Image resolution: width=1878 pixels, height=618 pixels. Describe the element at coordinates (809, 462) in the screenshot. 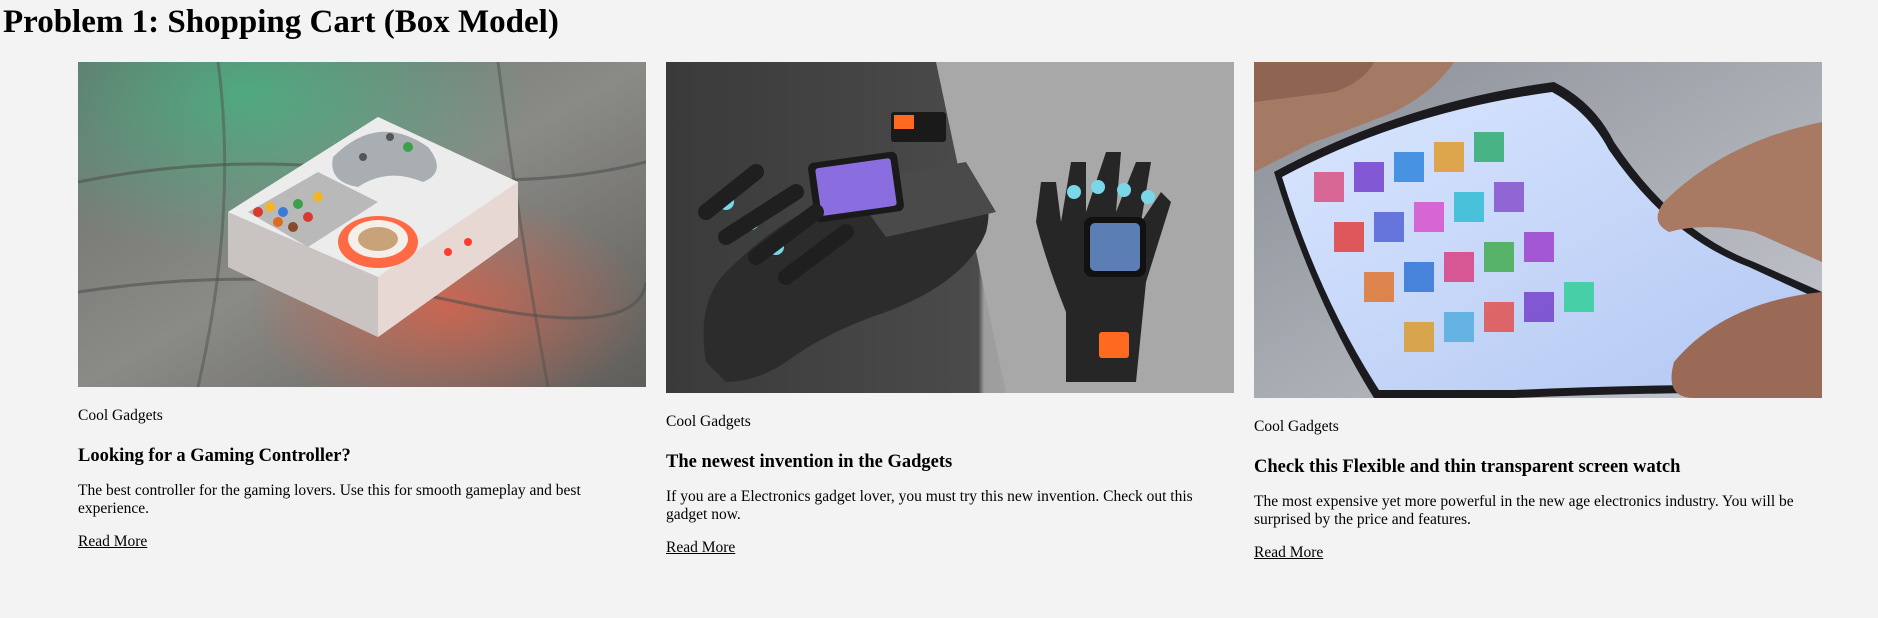

I see `card-title: The newest invention in the Gadgets` at that location.